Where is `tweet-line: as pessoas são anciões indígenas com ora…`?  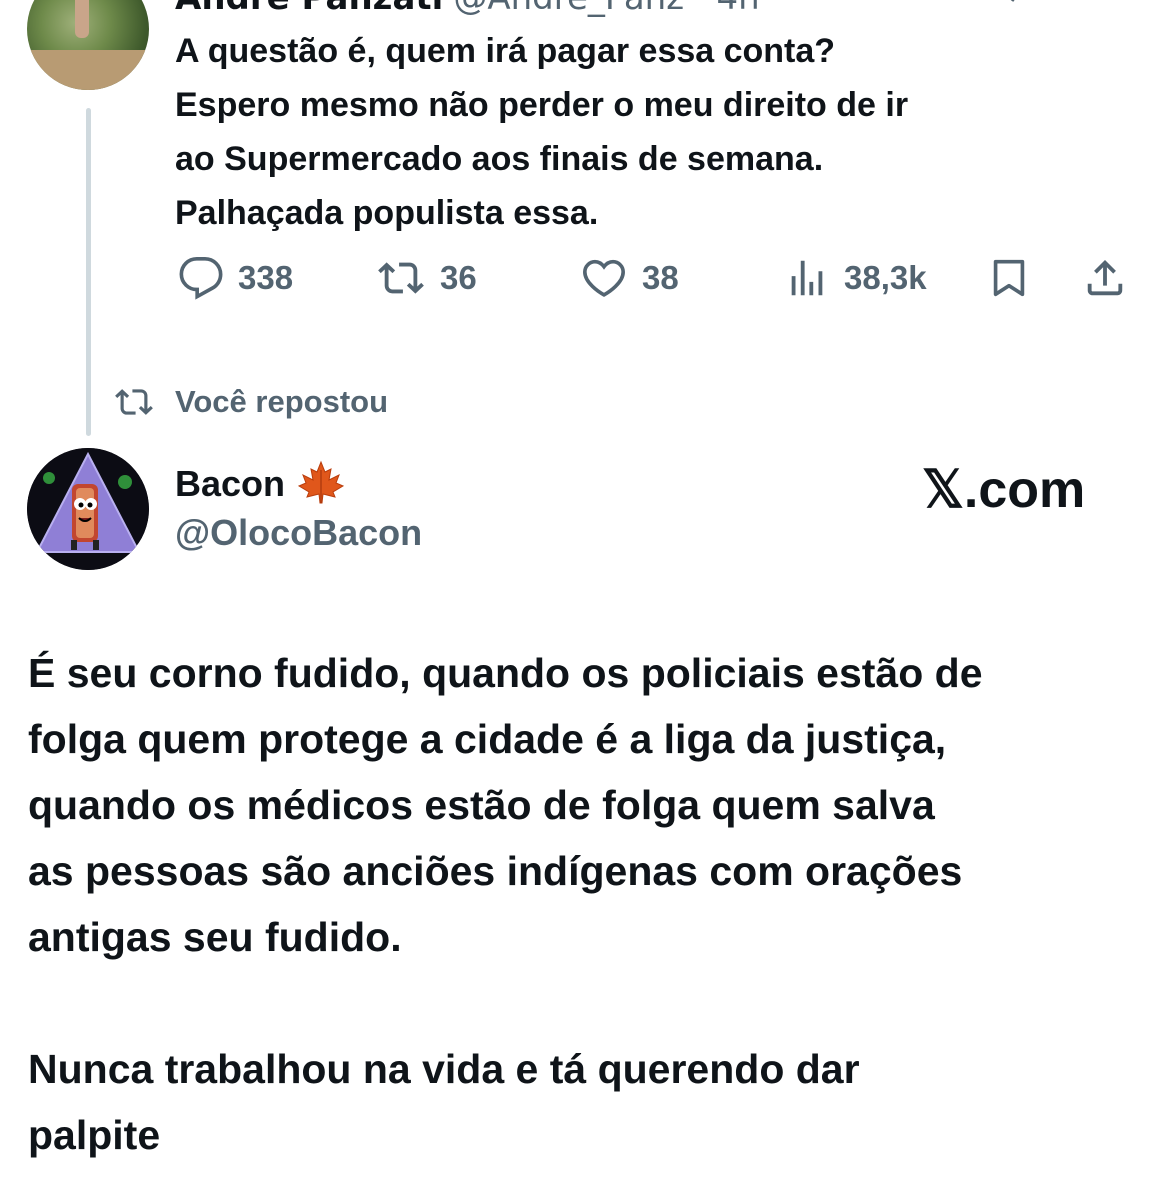
tweet-line: as pessoas são anciões indígenas com ora… is located at coordinates (495, 871).